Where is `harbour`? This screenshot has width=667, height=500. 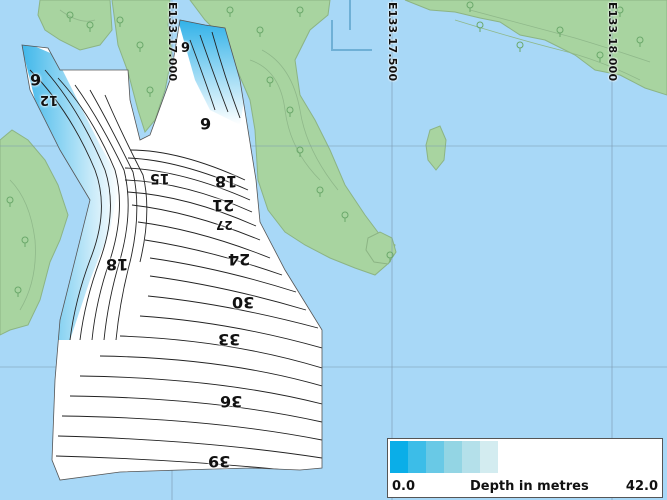 harbour is located at coordinates (351, 25).